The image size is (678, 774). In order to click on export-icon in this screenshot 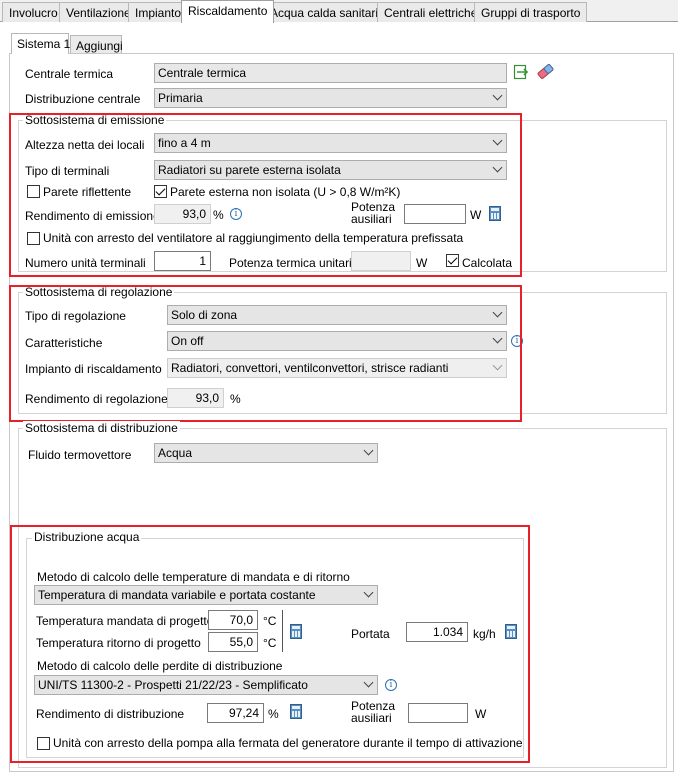, I will do `click(521, 71)`.